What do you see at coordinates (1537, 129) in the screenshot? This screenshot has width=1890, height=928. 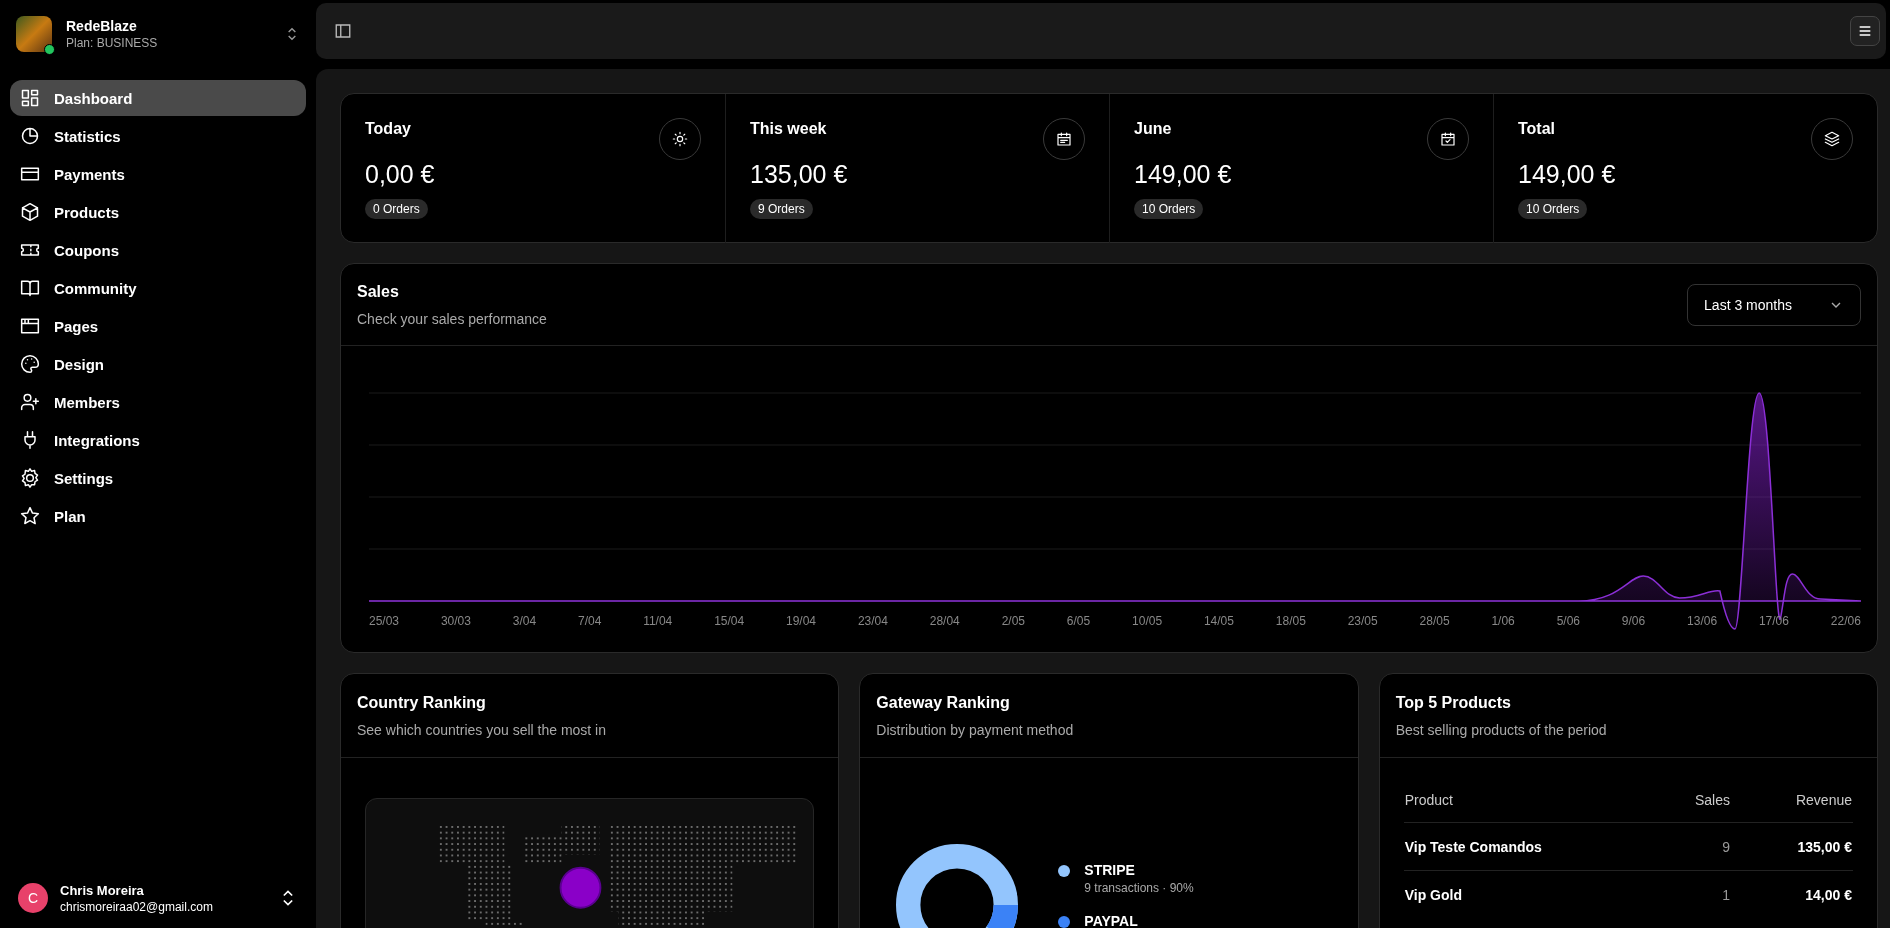 I see `stat-title: Total` at bounding box center [1537, 129].